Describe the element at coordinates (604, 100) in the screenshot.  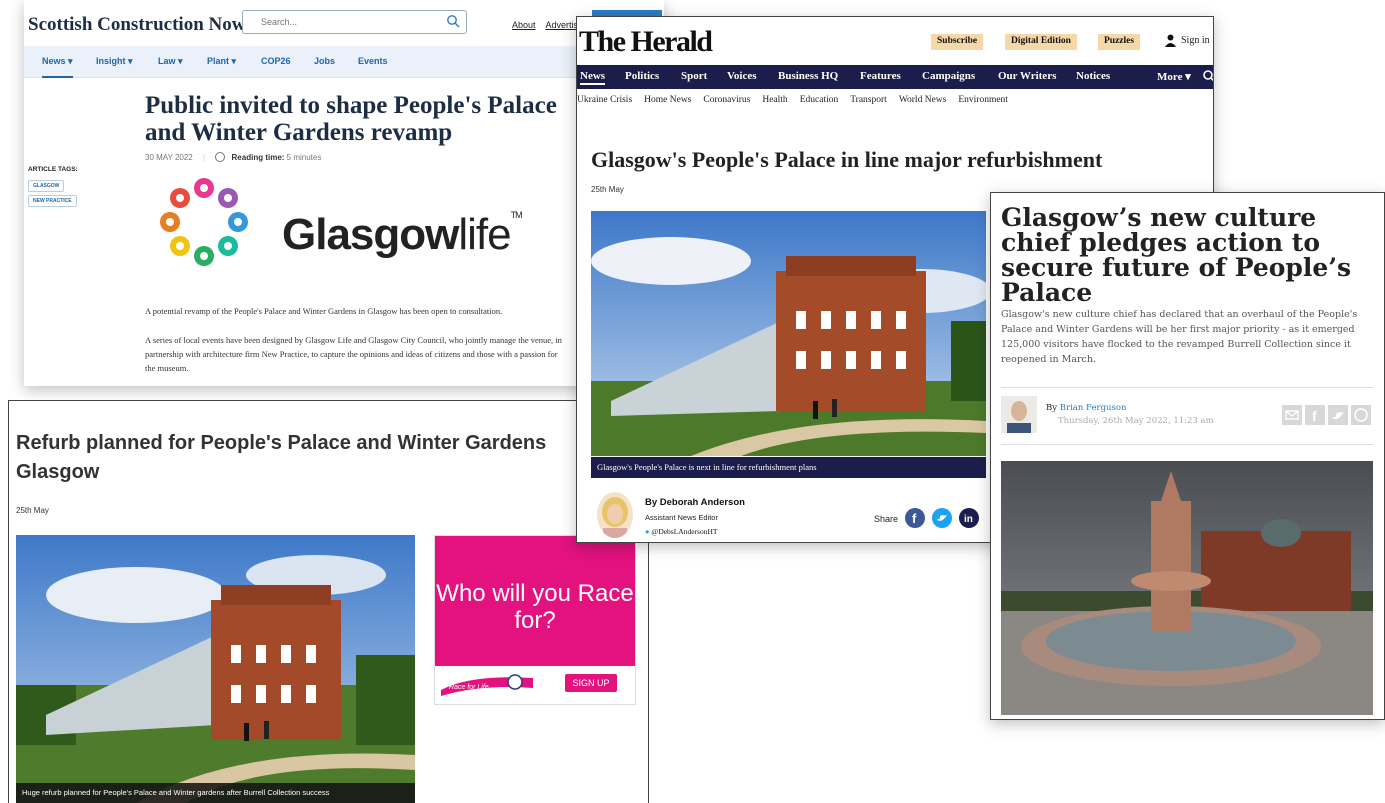
I see `subnav-ukraine: Ukraine Crisis` at that location.